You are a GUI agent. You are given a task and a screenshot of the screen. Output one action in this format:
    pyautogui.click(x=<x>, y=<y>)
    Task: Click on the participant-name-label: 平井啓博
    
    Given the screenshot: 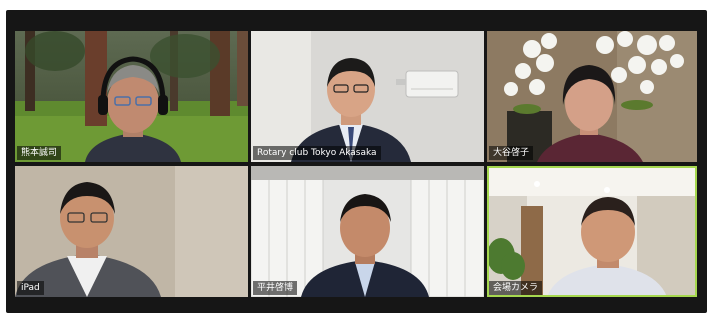 What is the action you would take?
    pyautogui.click(x=275, y=288)
    